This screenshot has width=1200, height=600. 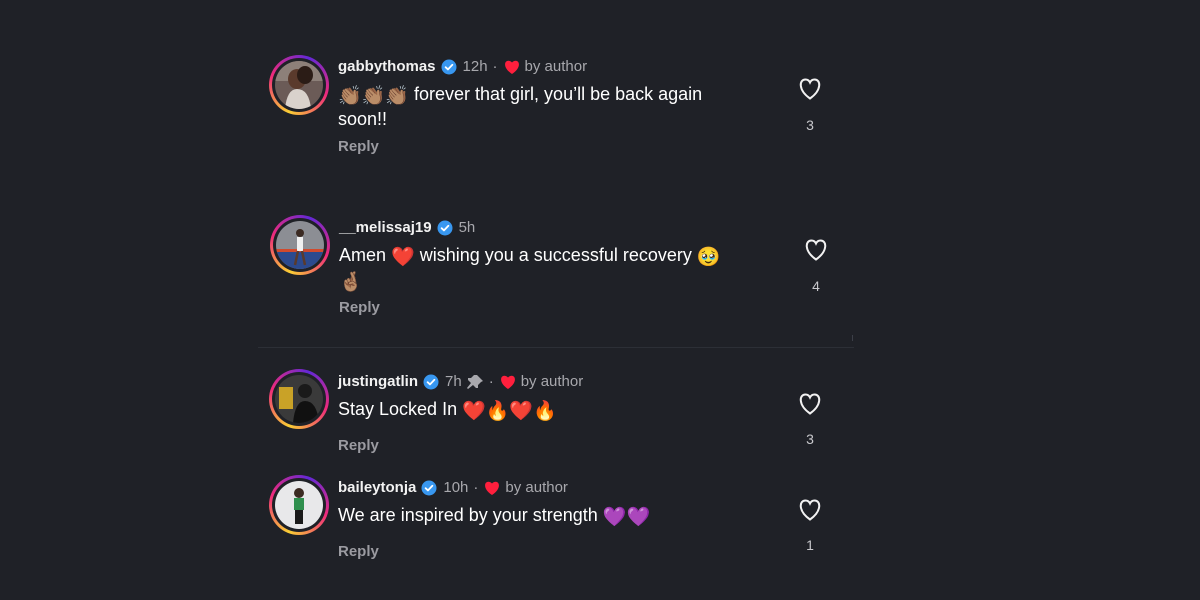 What do you see at coordinates (377, 487) in the screenshot?
I see `username: baileytonja` at bounding box center [377, 487].